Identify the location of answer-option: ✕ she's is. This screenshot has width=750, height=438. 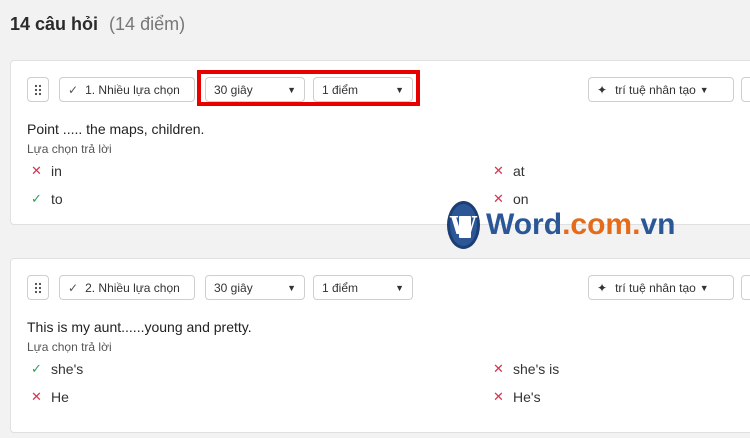
(526, 369).